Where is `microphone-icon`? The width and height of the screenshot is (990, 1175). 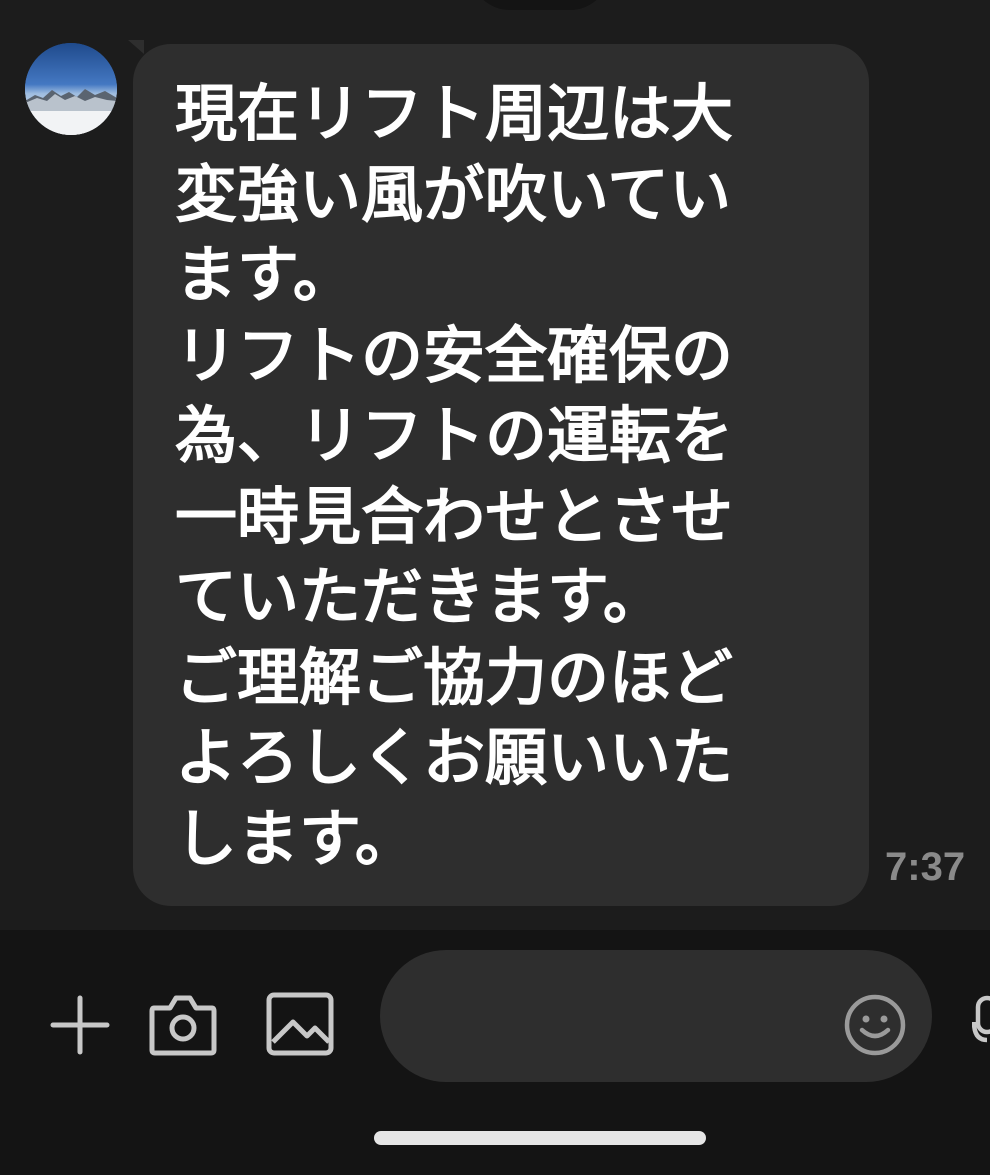 microphone-icon is located at coordinates (981, 1022).